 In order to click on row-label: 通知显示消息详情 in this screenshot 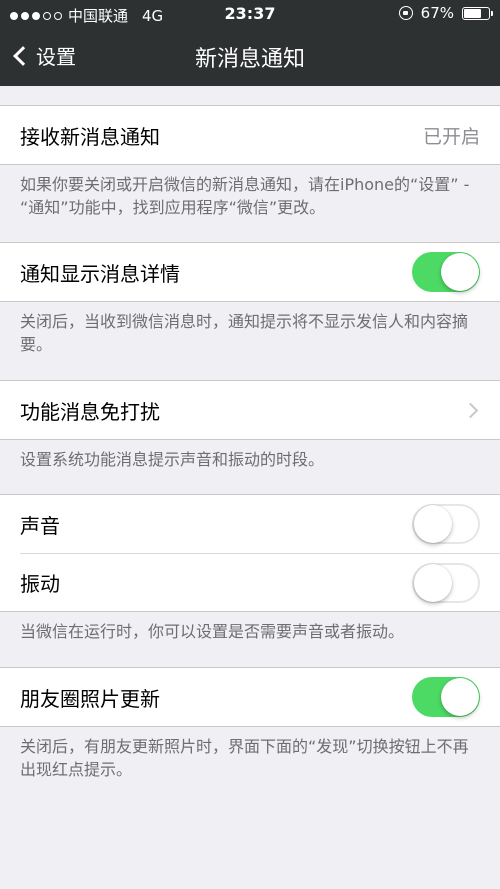, I will do `click(100, 273)`.